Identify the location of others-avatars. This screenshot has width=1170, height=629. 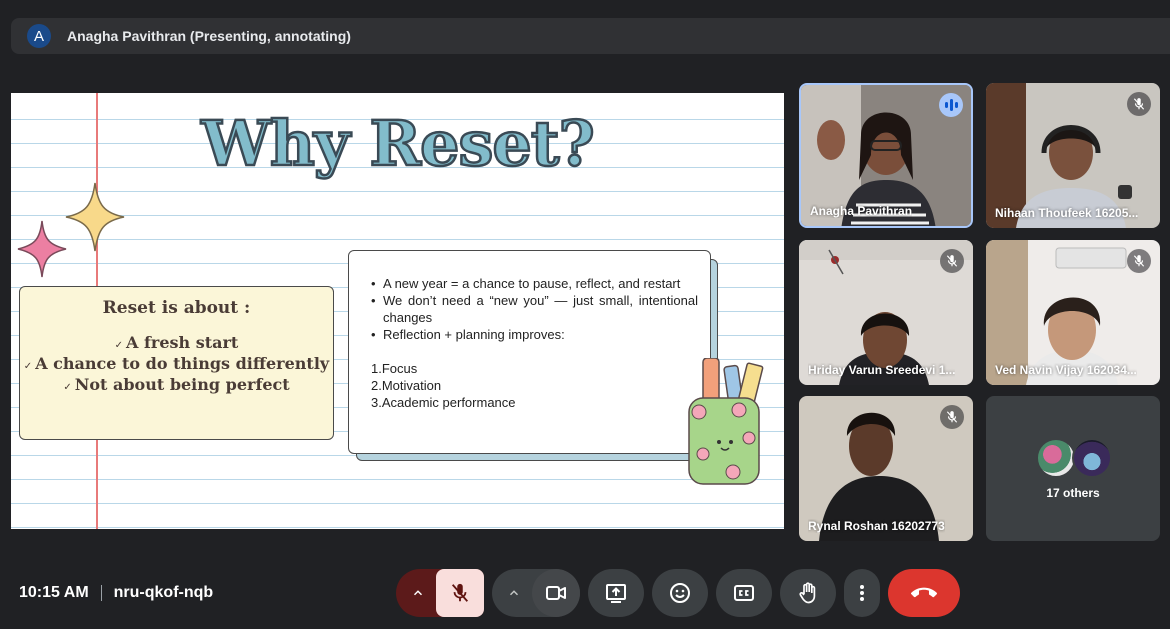
(1076, 459).